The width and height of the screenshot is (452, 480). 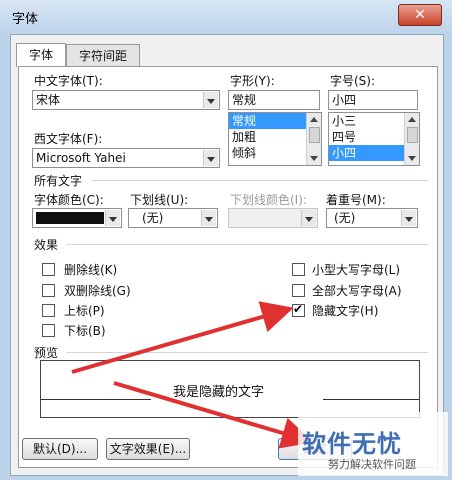 What do you see at coordinates (352, 444) in the screenshot?
I see `watermark-brand: 软件无忧` at bounding box center [352, 444].